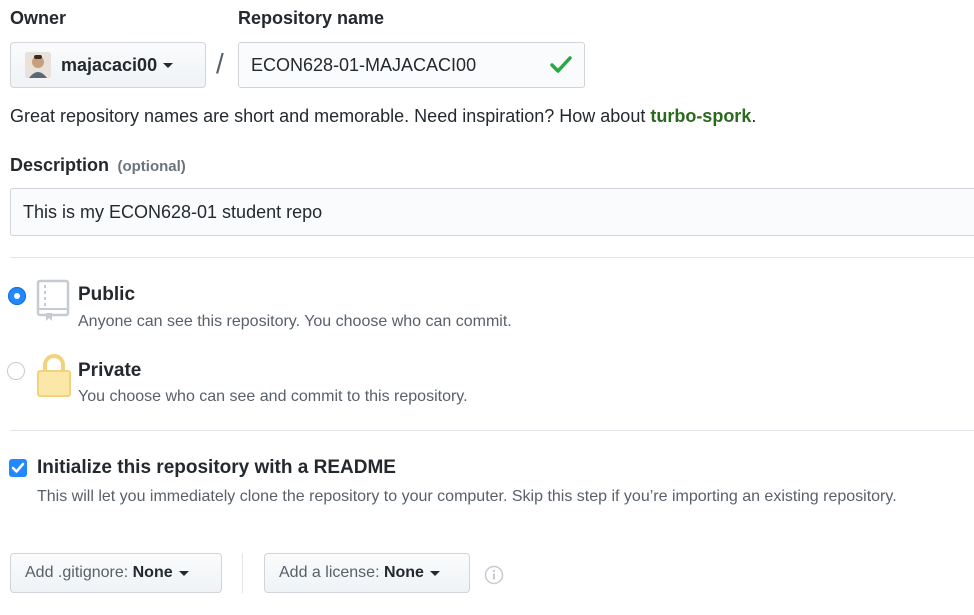  Describe the element at coordinates (60, 165) in the screenshot. I see `description-label-text: Description` at that location.